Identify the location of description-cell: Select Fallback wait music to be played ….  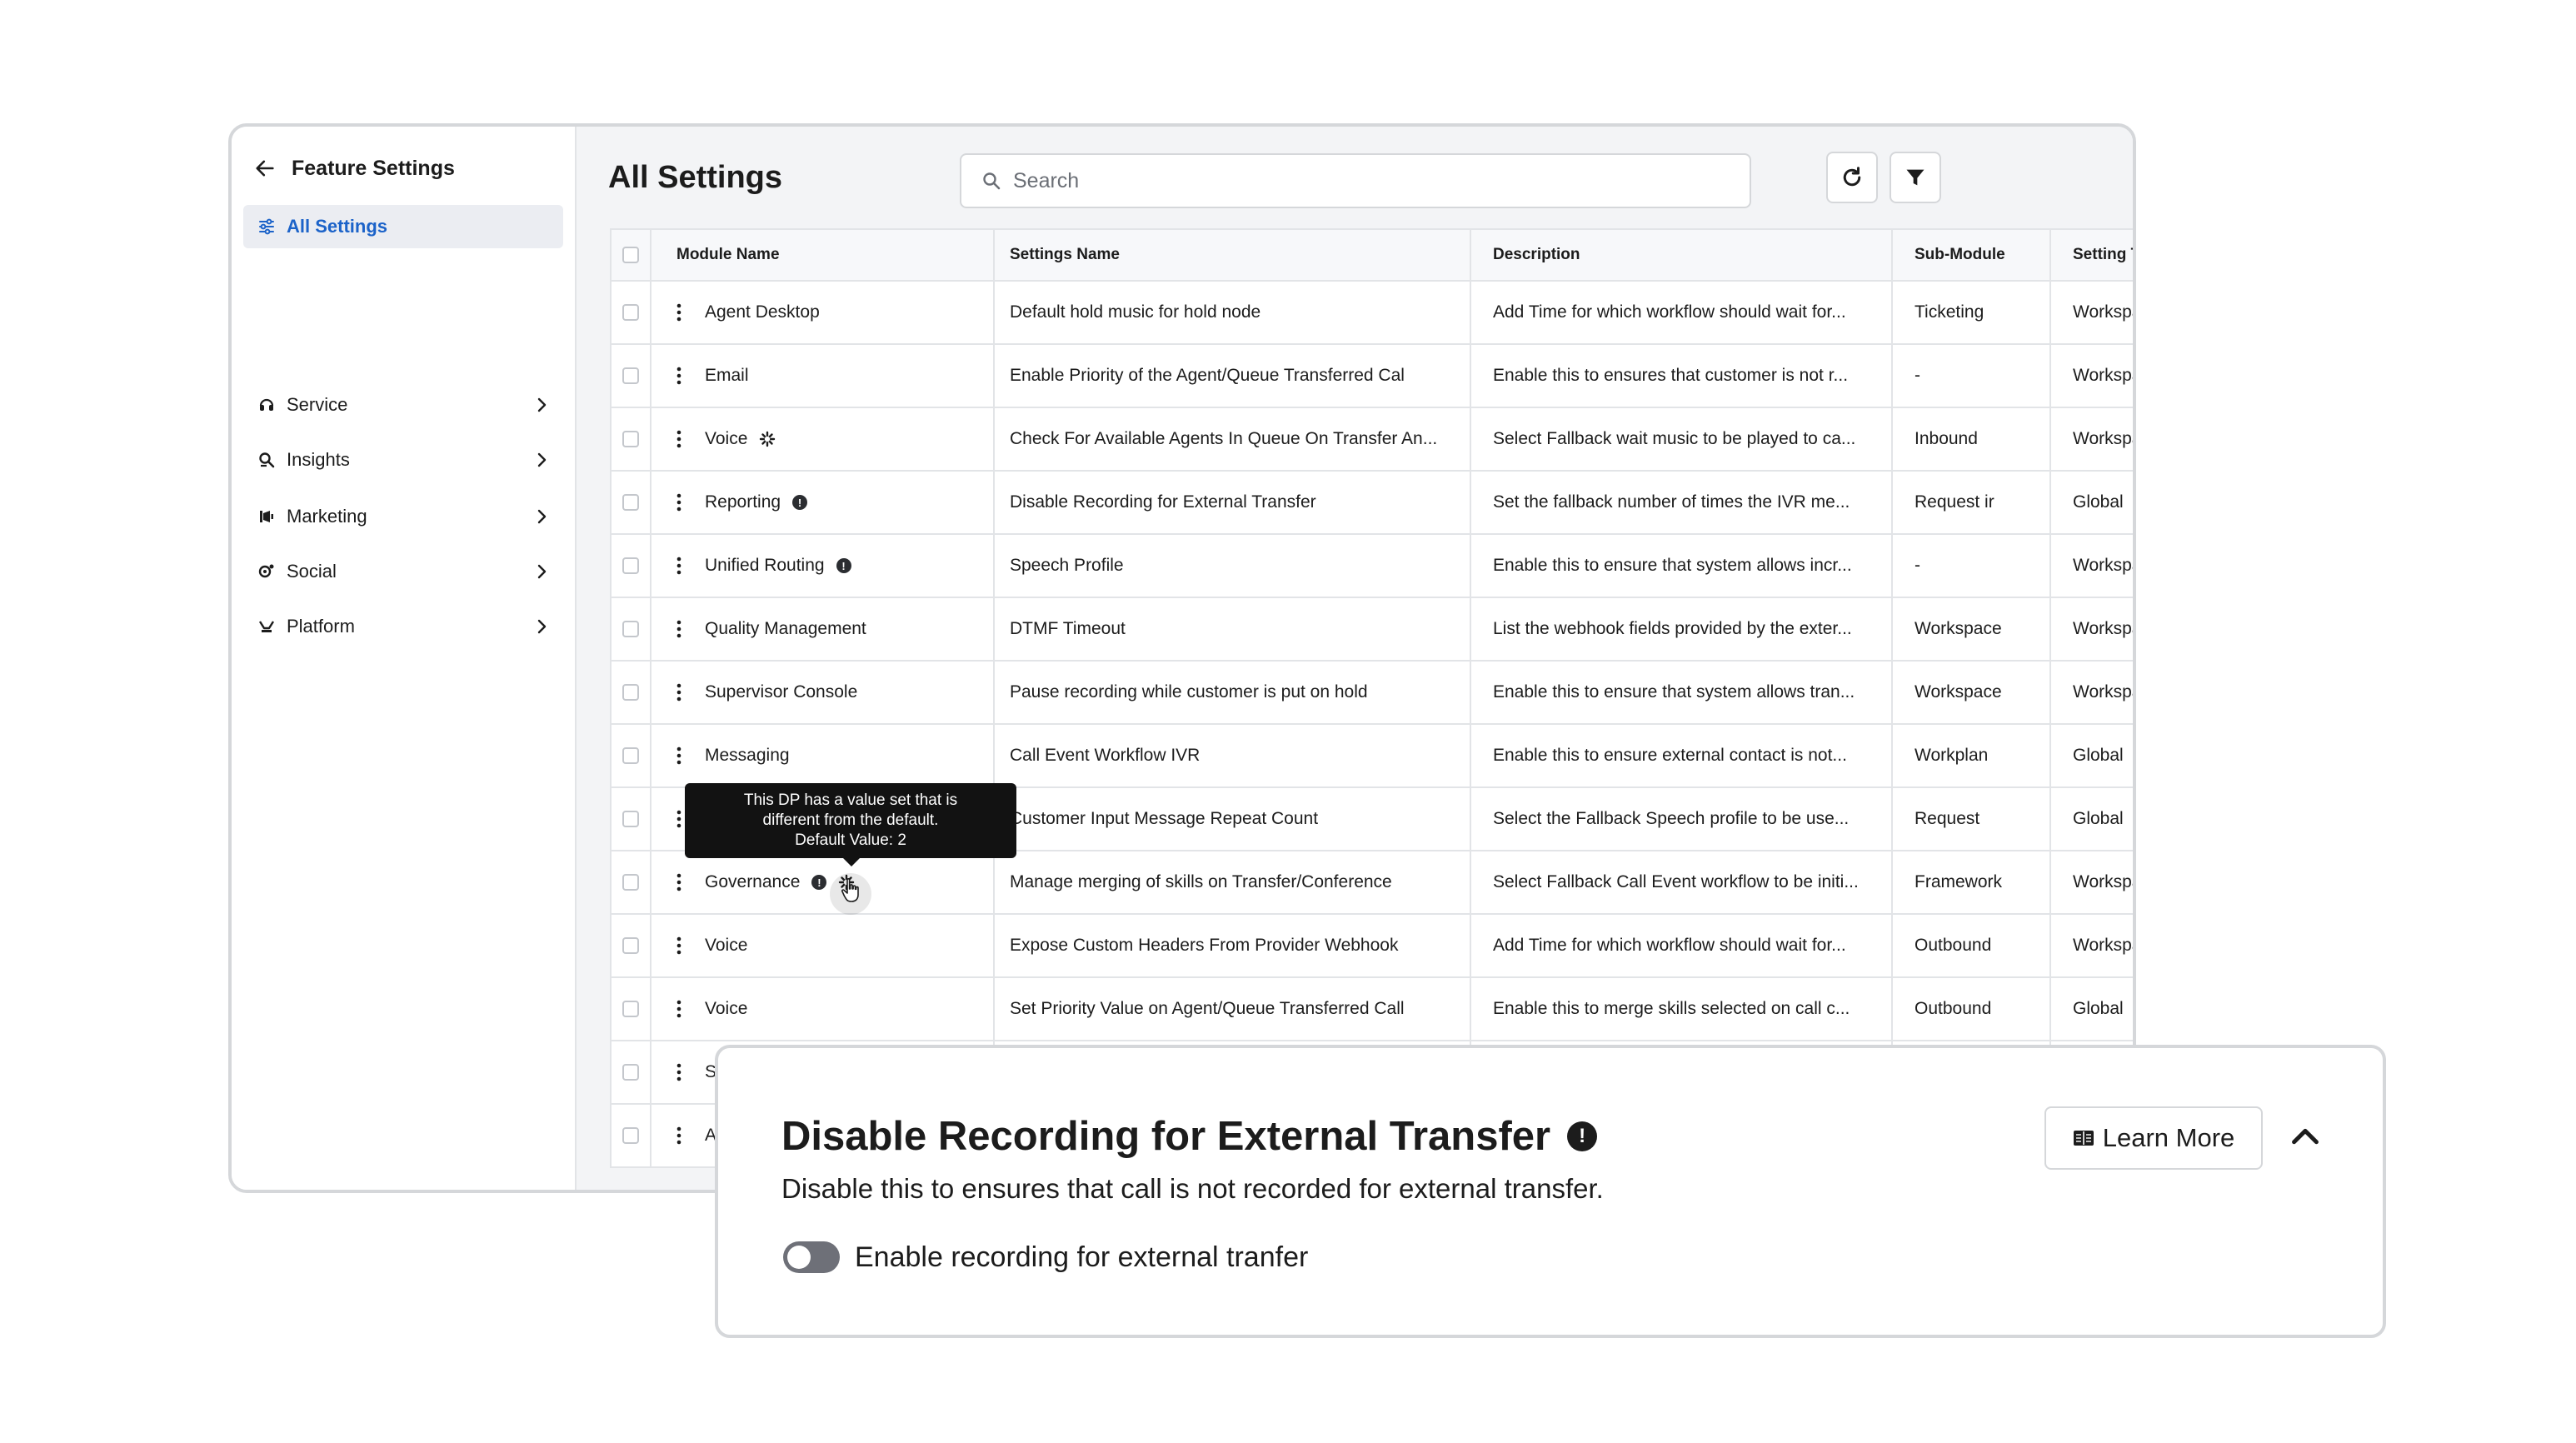
(1682, 439).